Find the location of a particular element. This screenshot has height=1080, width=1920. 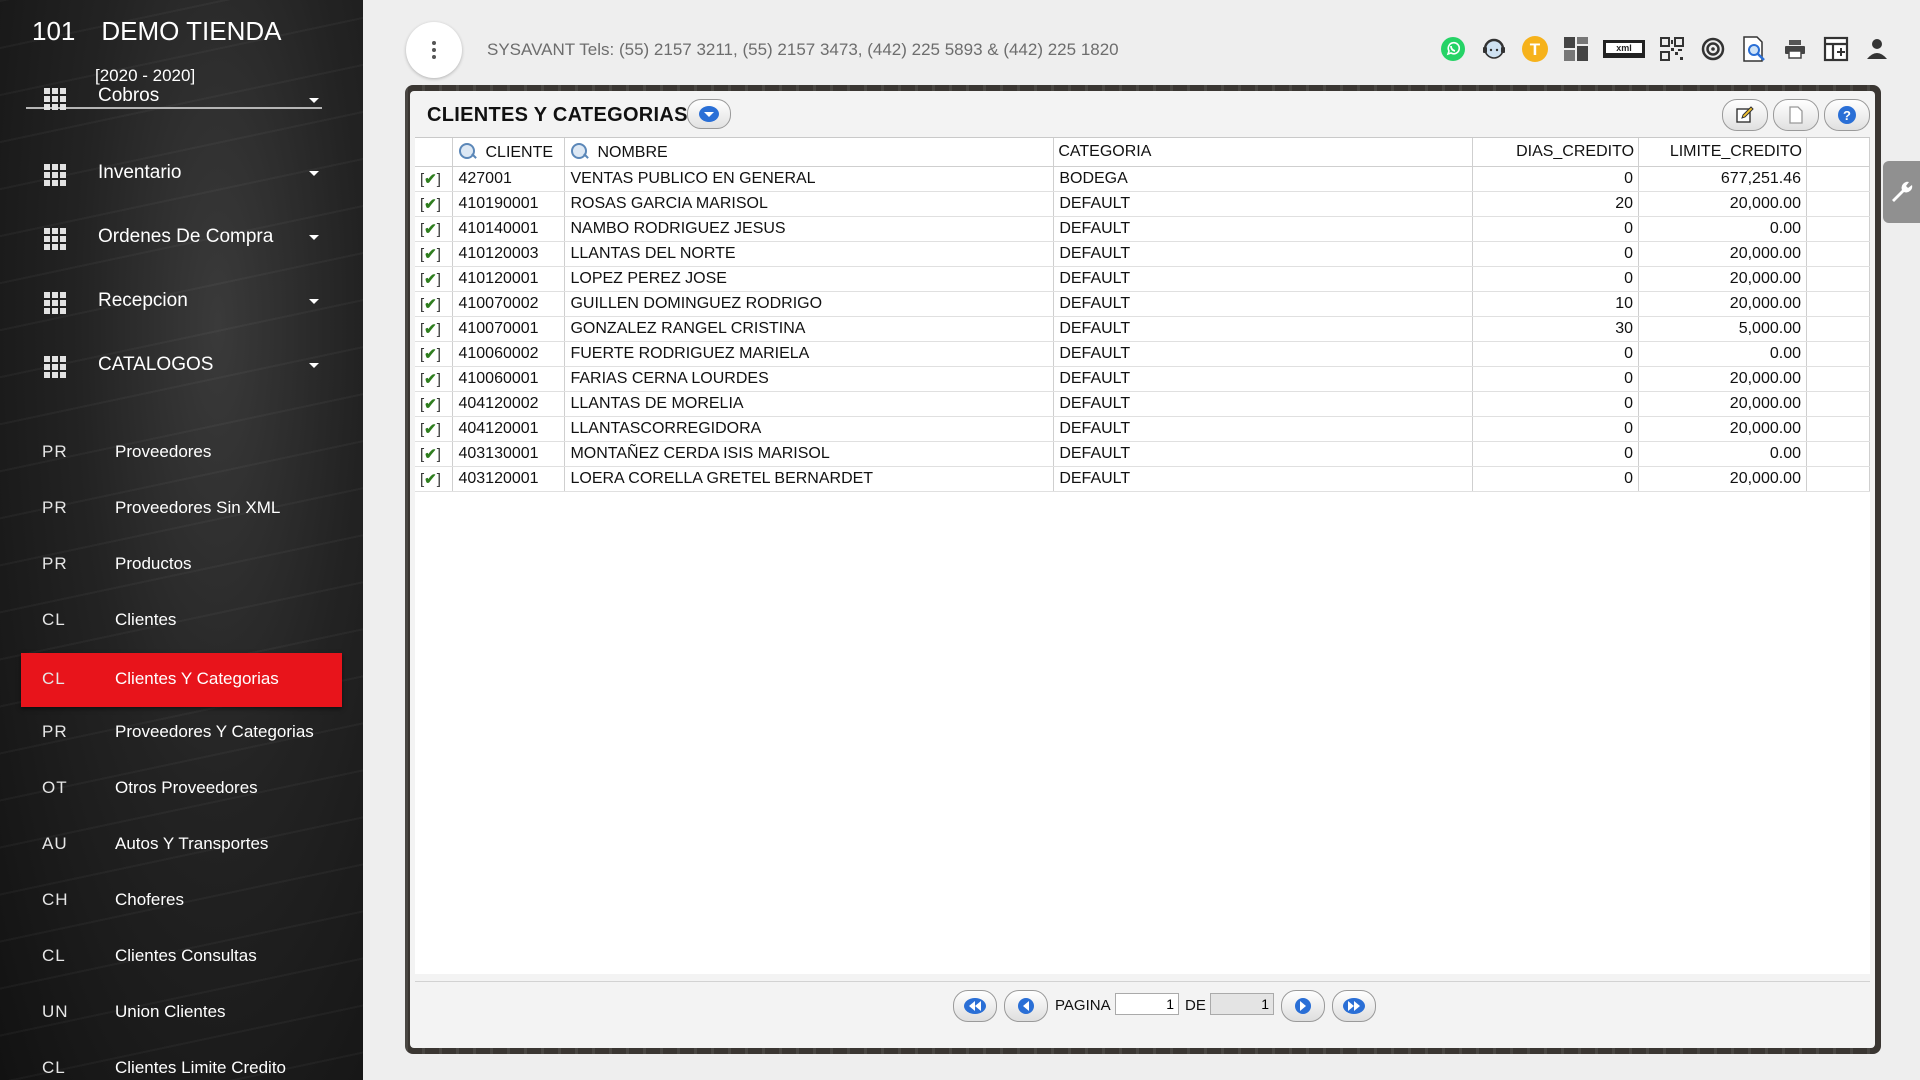

sidebar-item-clientes: CL Clientes is located at coordinates (181, 621).